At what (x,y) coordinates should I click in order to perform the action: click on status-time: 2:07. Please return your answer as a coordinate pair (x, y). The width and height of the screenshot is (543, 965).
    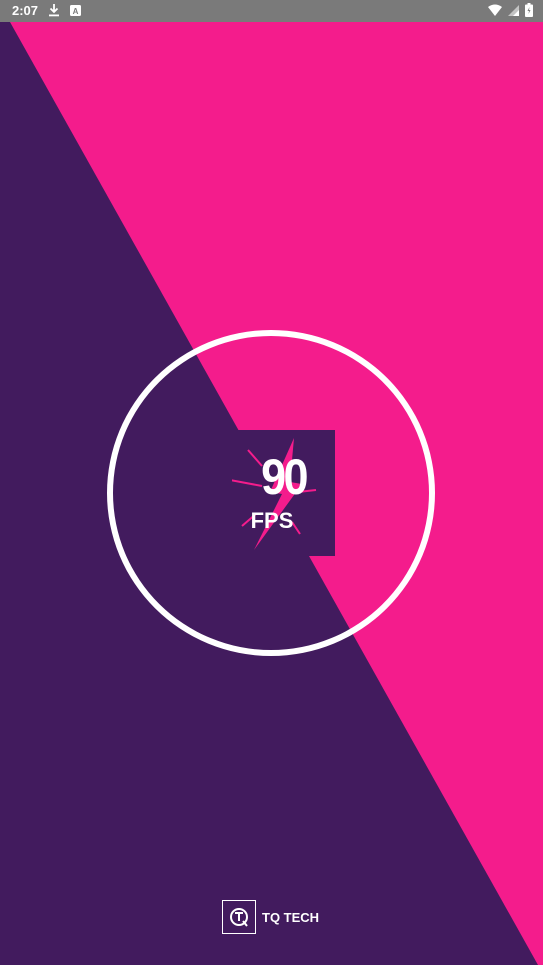
    Looking at the image, I should click on (25, 10).